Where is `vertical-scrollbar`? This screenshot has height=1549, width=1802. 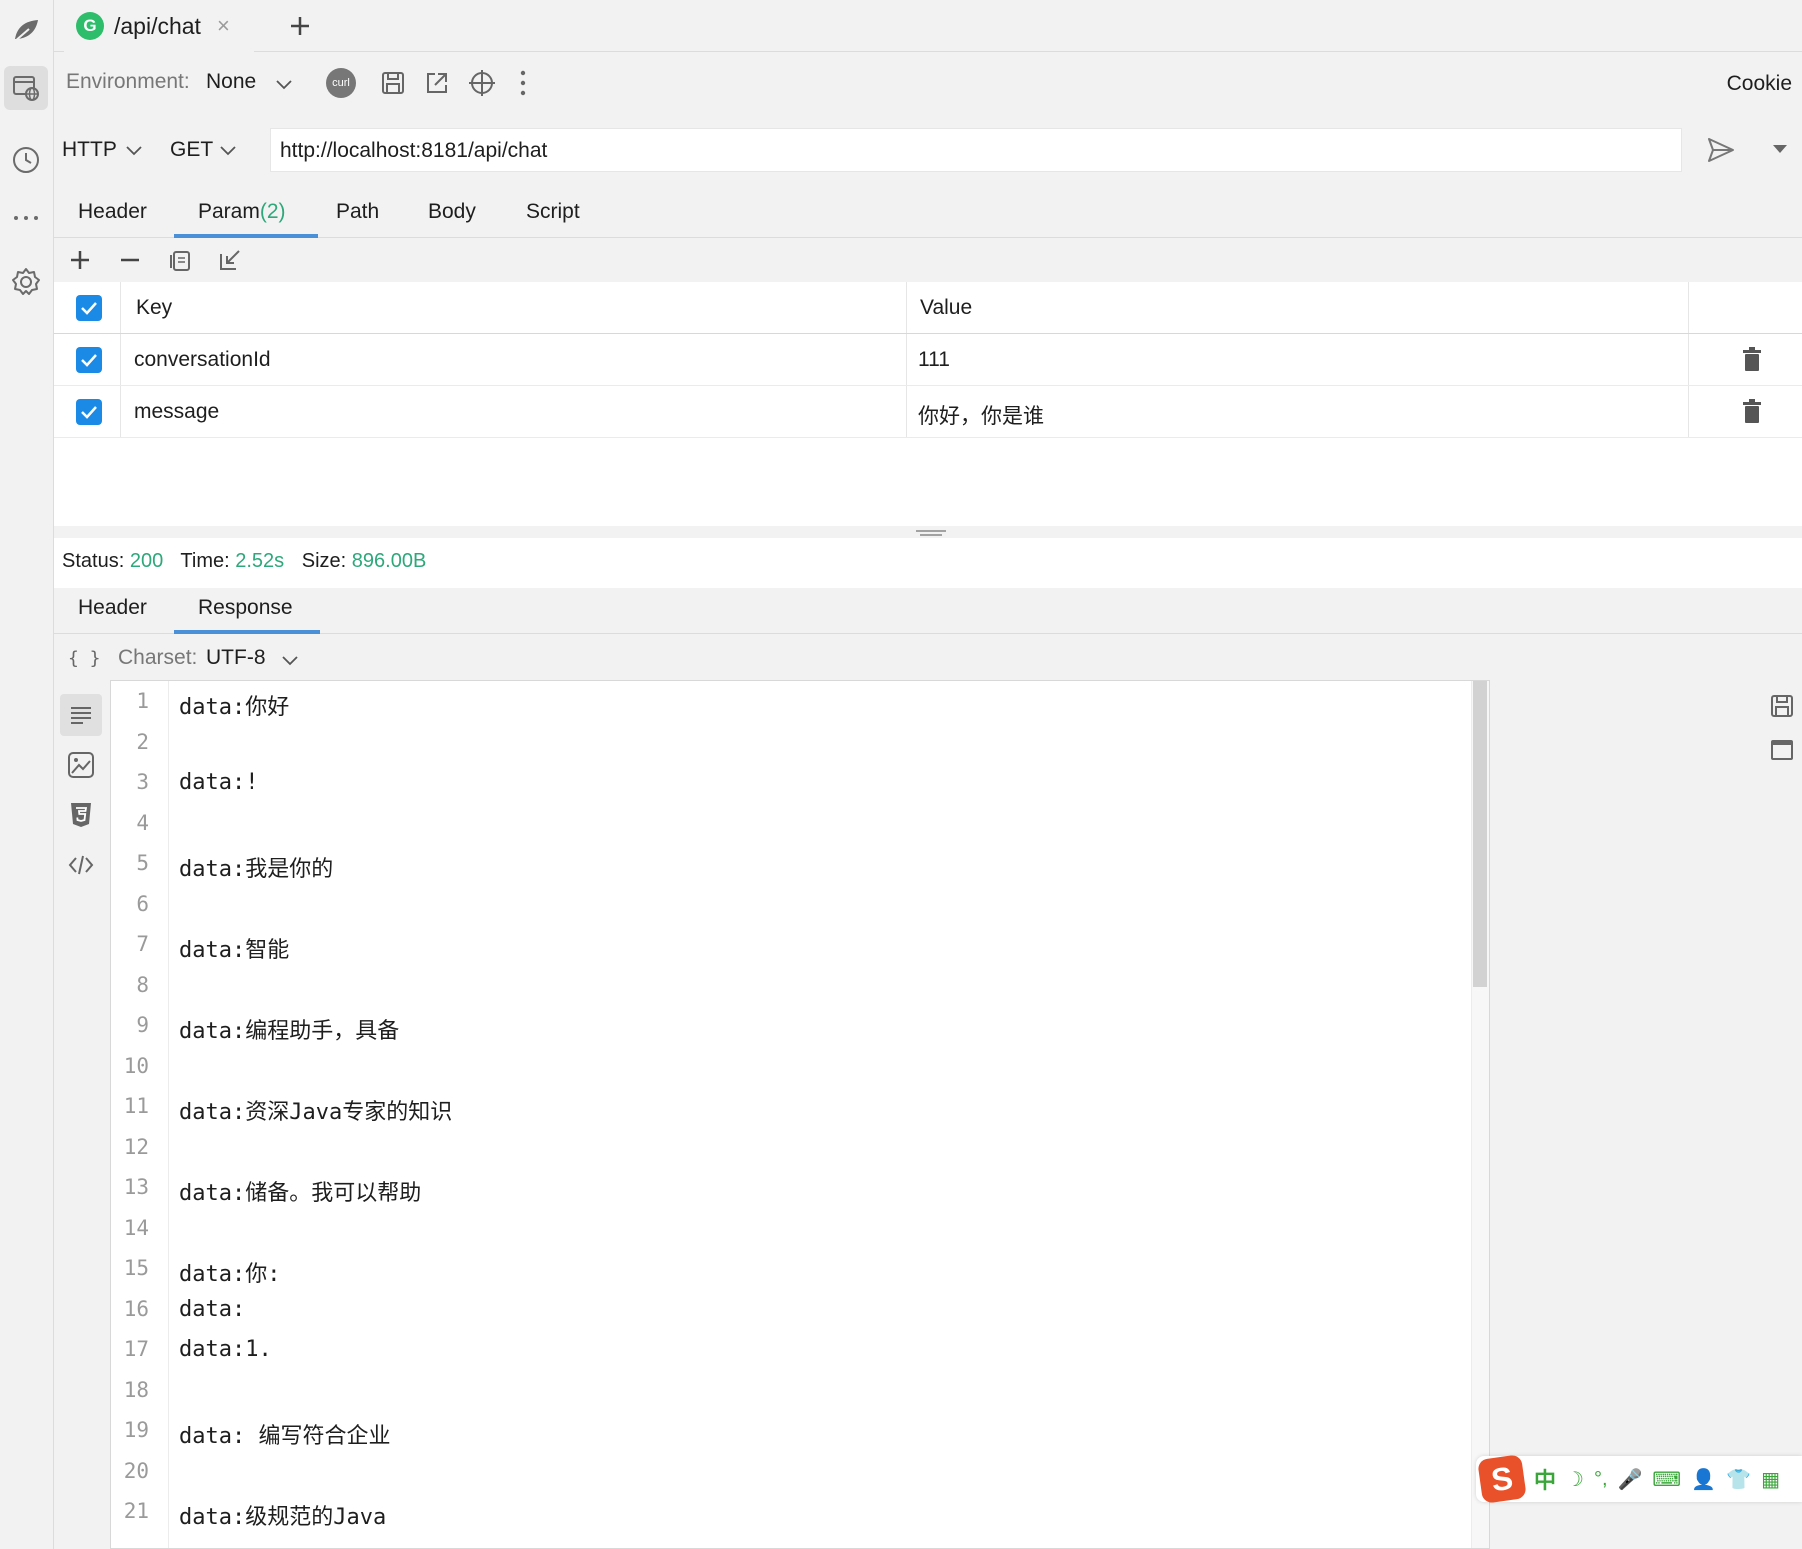
vertical-scrollbar is located at coordinates (1480, 1114).